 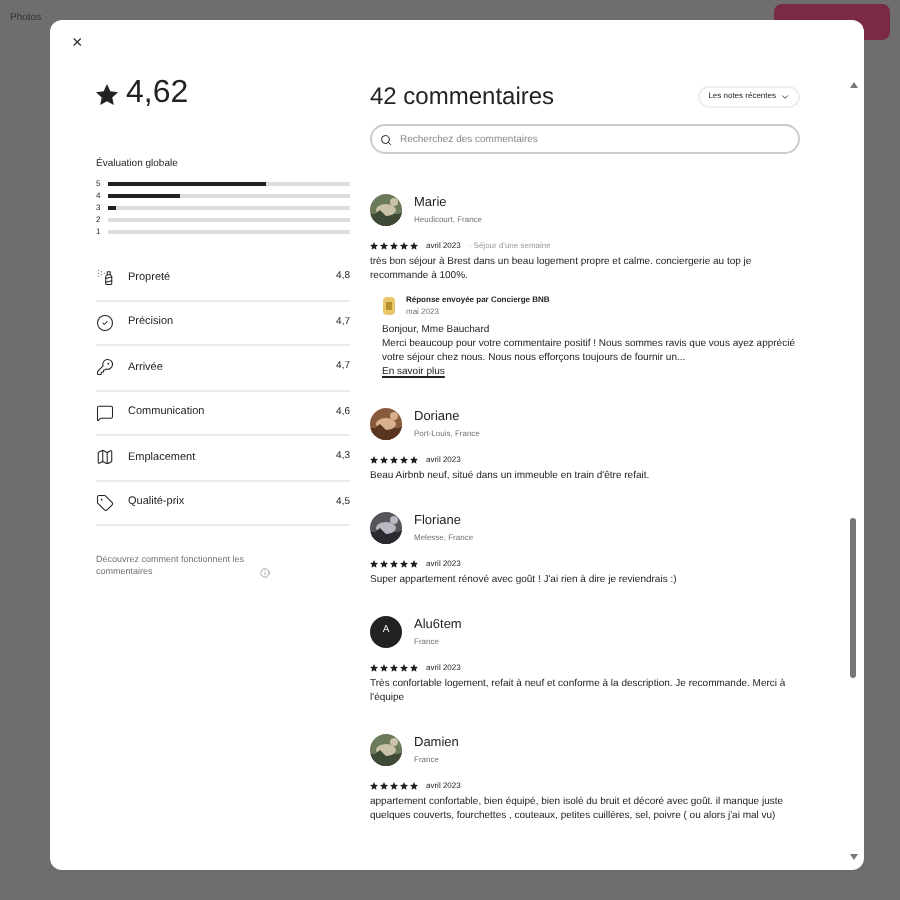 I want to click on scroll-up-icon, so click(x=853, y=85).